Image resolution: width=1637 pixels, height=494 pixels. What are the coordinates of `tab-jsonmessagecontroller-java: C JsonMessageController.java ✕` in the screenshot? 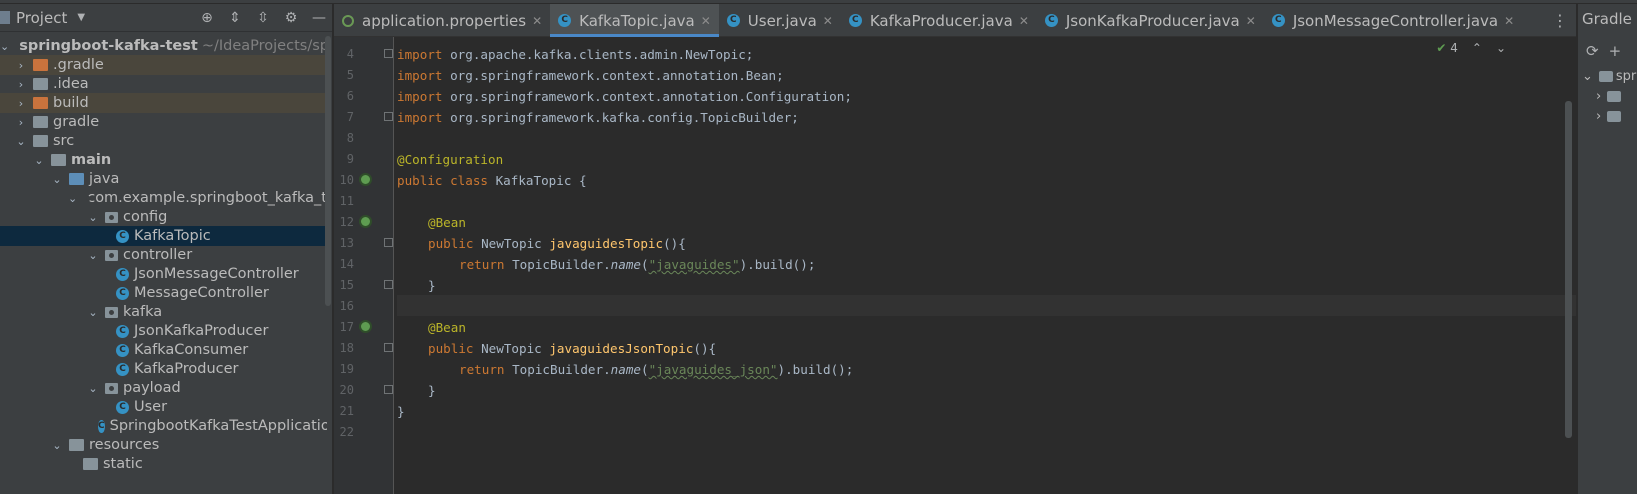 It's located at (1393, 20).